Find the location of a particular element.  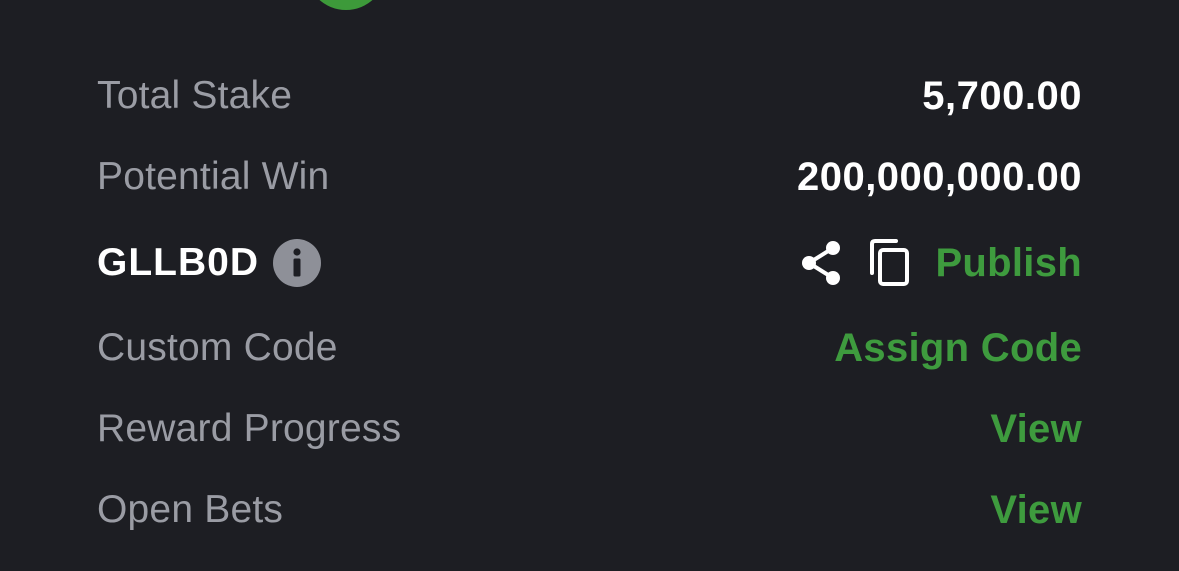

potential-win-value: 200,000,000.00 is located at coordinates (939, 176).